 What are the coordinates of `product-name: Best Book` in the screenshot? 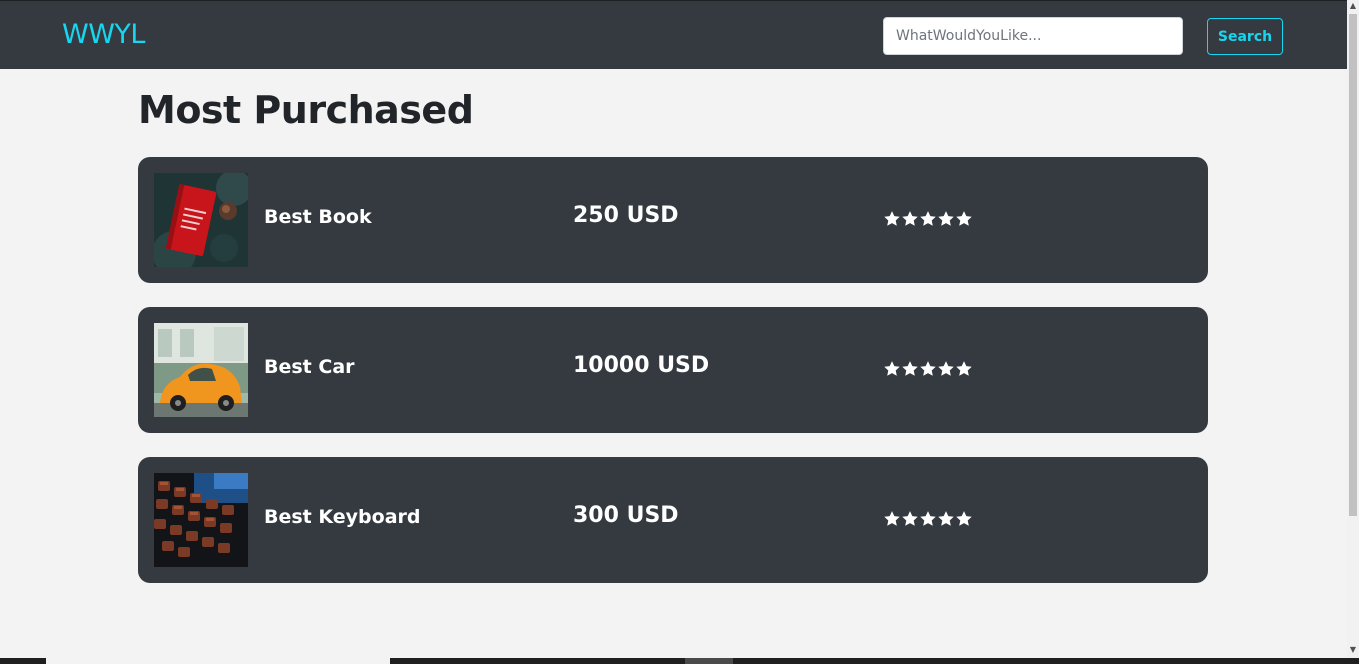 It's located at (318, 217).